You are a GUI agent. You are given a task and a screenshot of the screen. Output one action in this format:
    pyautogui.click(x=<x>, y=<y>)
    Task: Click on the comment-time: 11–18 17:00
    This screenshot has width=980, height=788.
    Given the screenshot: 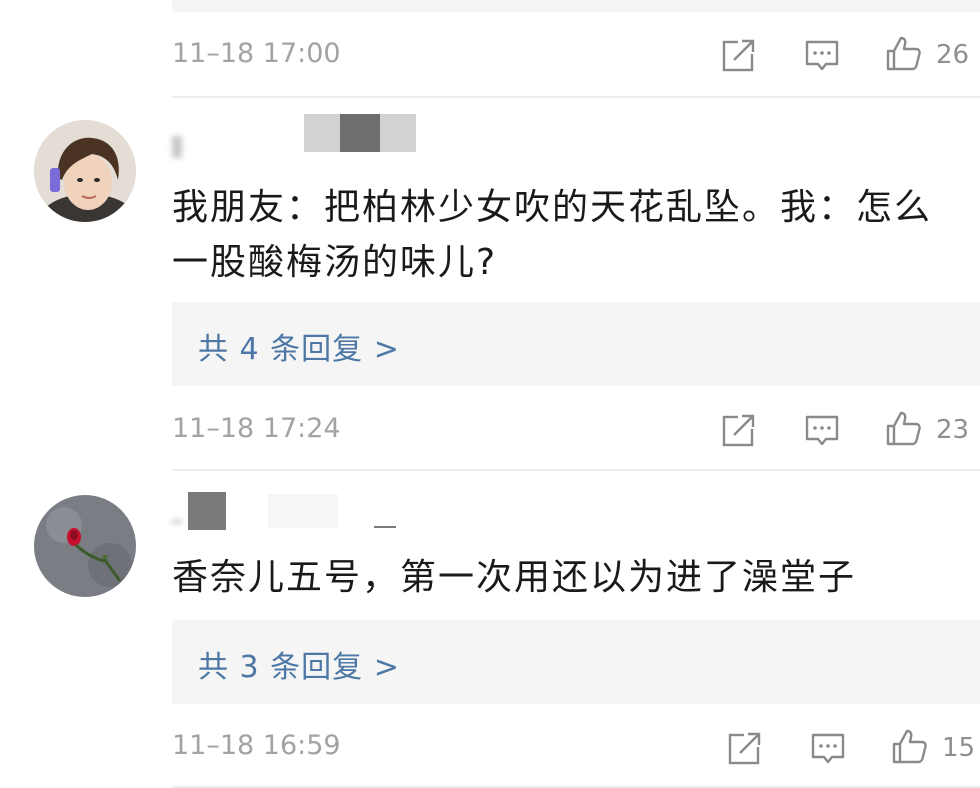 What is the action you would take?
    pyautogui.click(x=256, y=53)
    